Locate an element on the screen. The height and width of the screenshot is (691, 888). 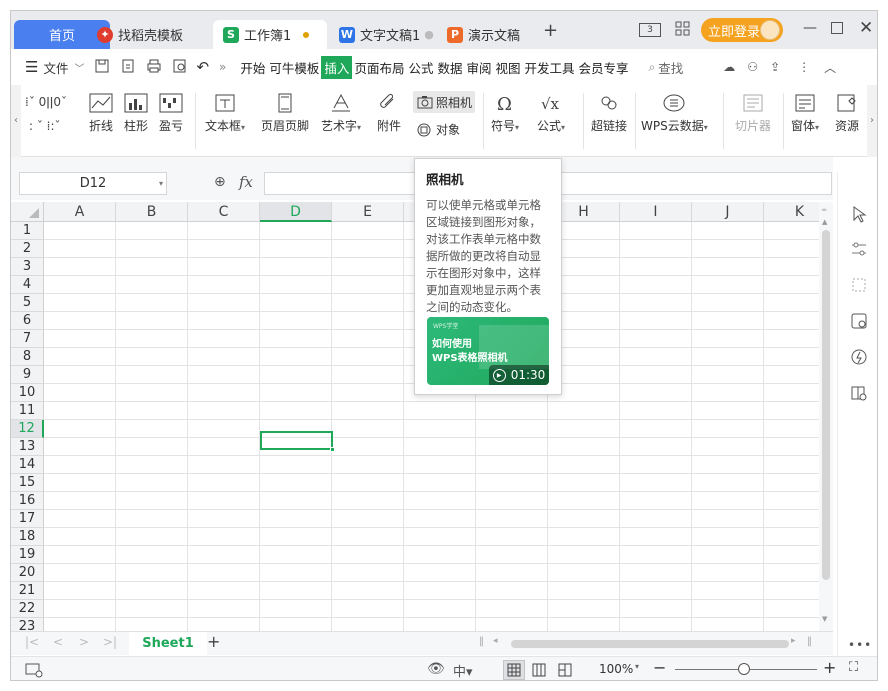
zoom-in-button: + is located at coordinates (829, 667).